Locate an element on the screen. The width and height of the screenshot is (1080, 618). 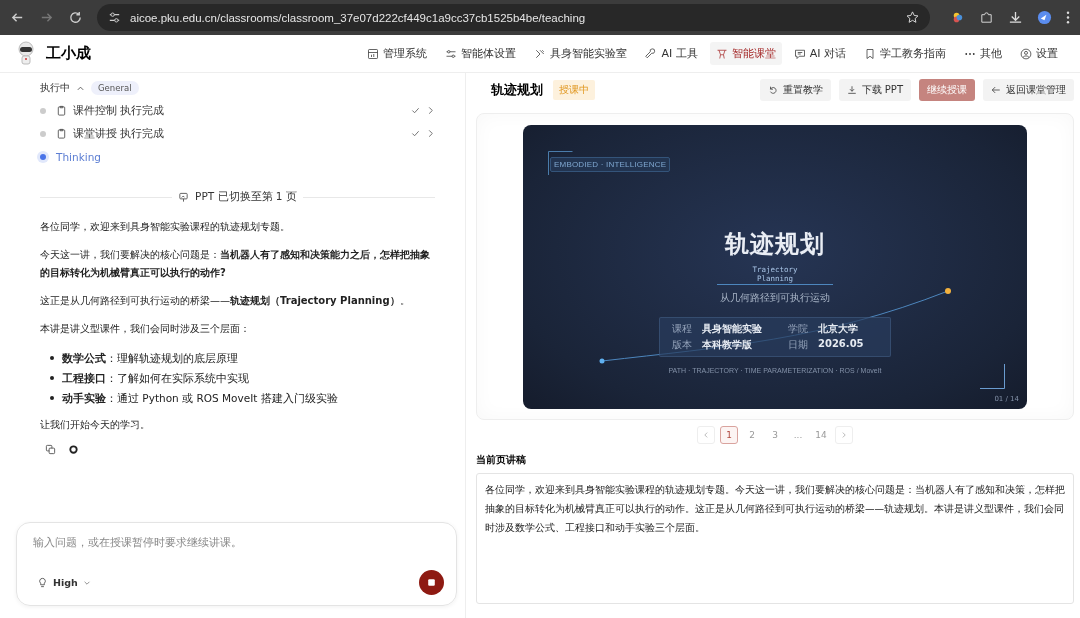
nav-item: 学工教务指南 is located at coordinates (905, 53).